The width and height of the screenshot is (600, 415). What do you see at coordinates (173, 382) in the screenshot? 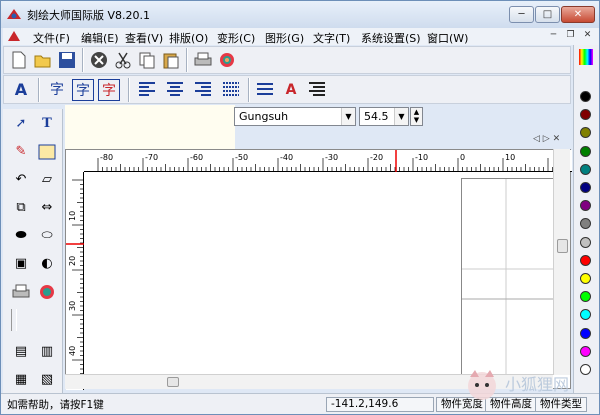
I see `horizontal-scroll-thumb` at bounding box center [173, 382].